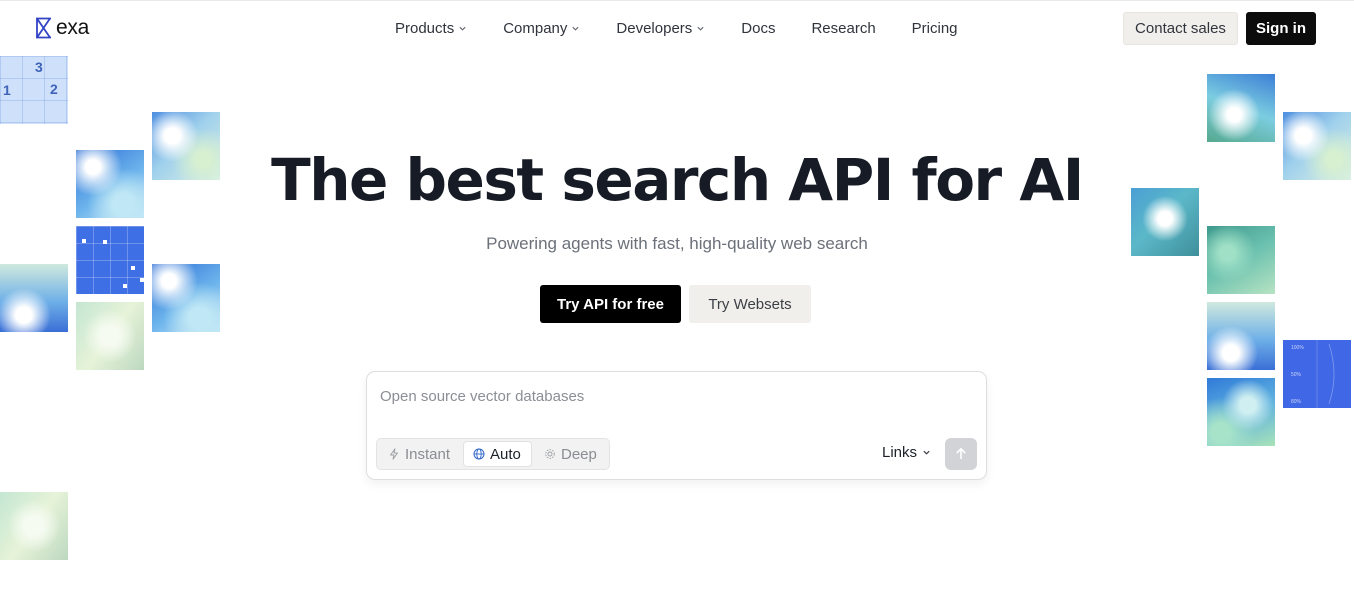 The image size is (1354, 591). I want to click on nav-item-products: Products, so click(431, 28).